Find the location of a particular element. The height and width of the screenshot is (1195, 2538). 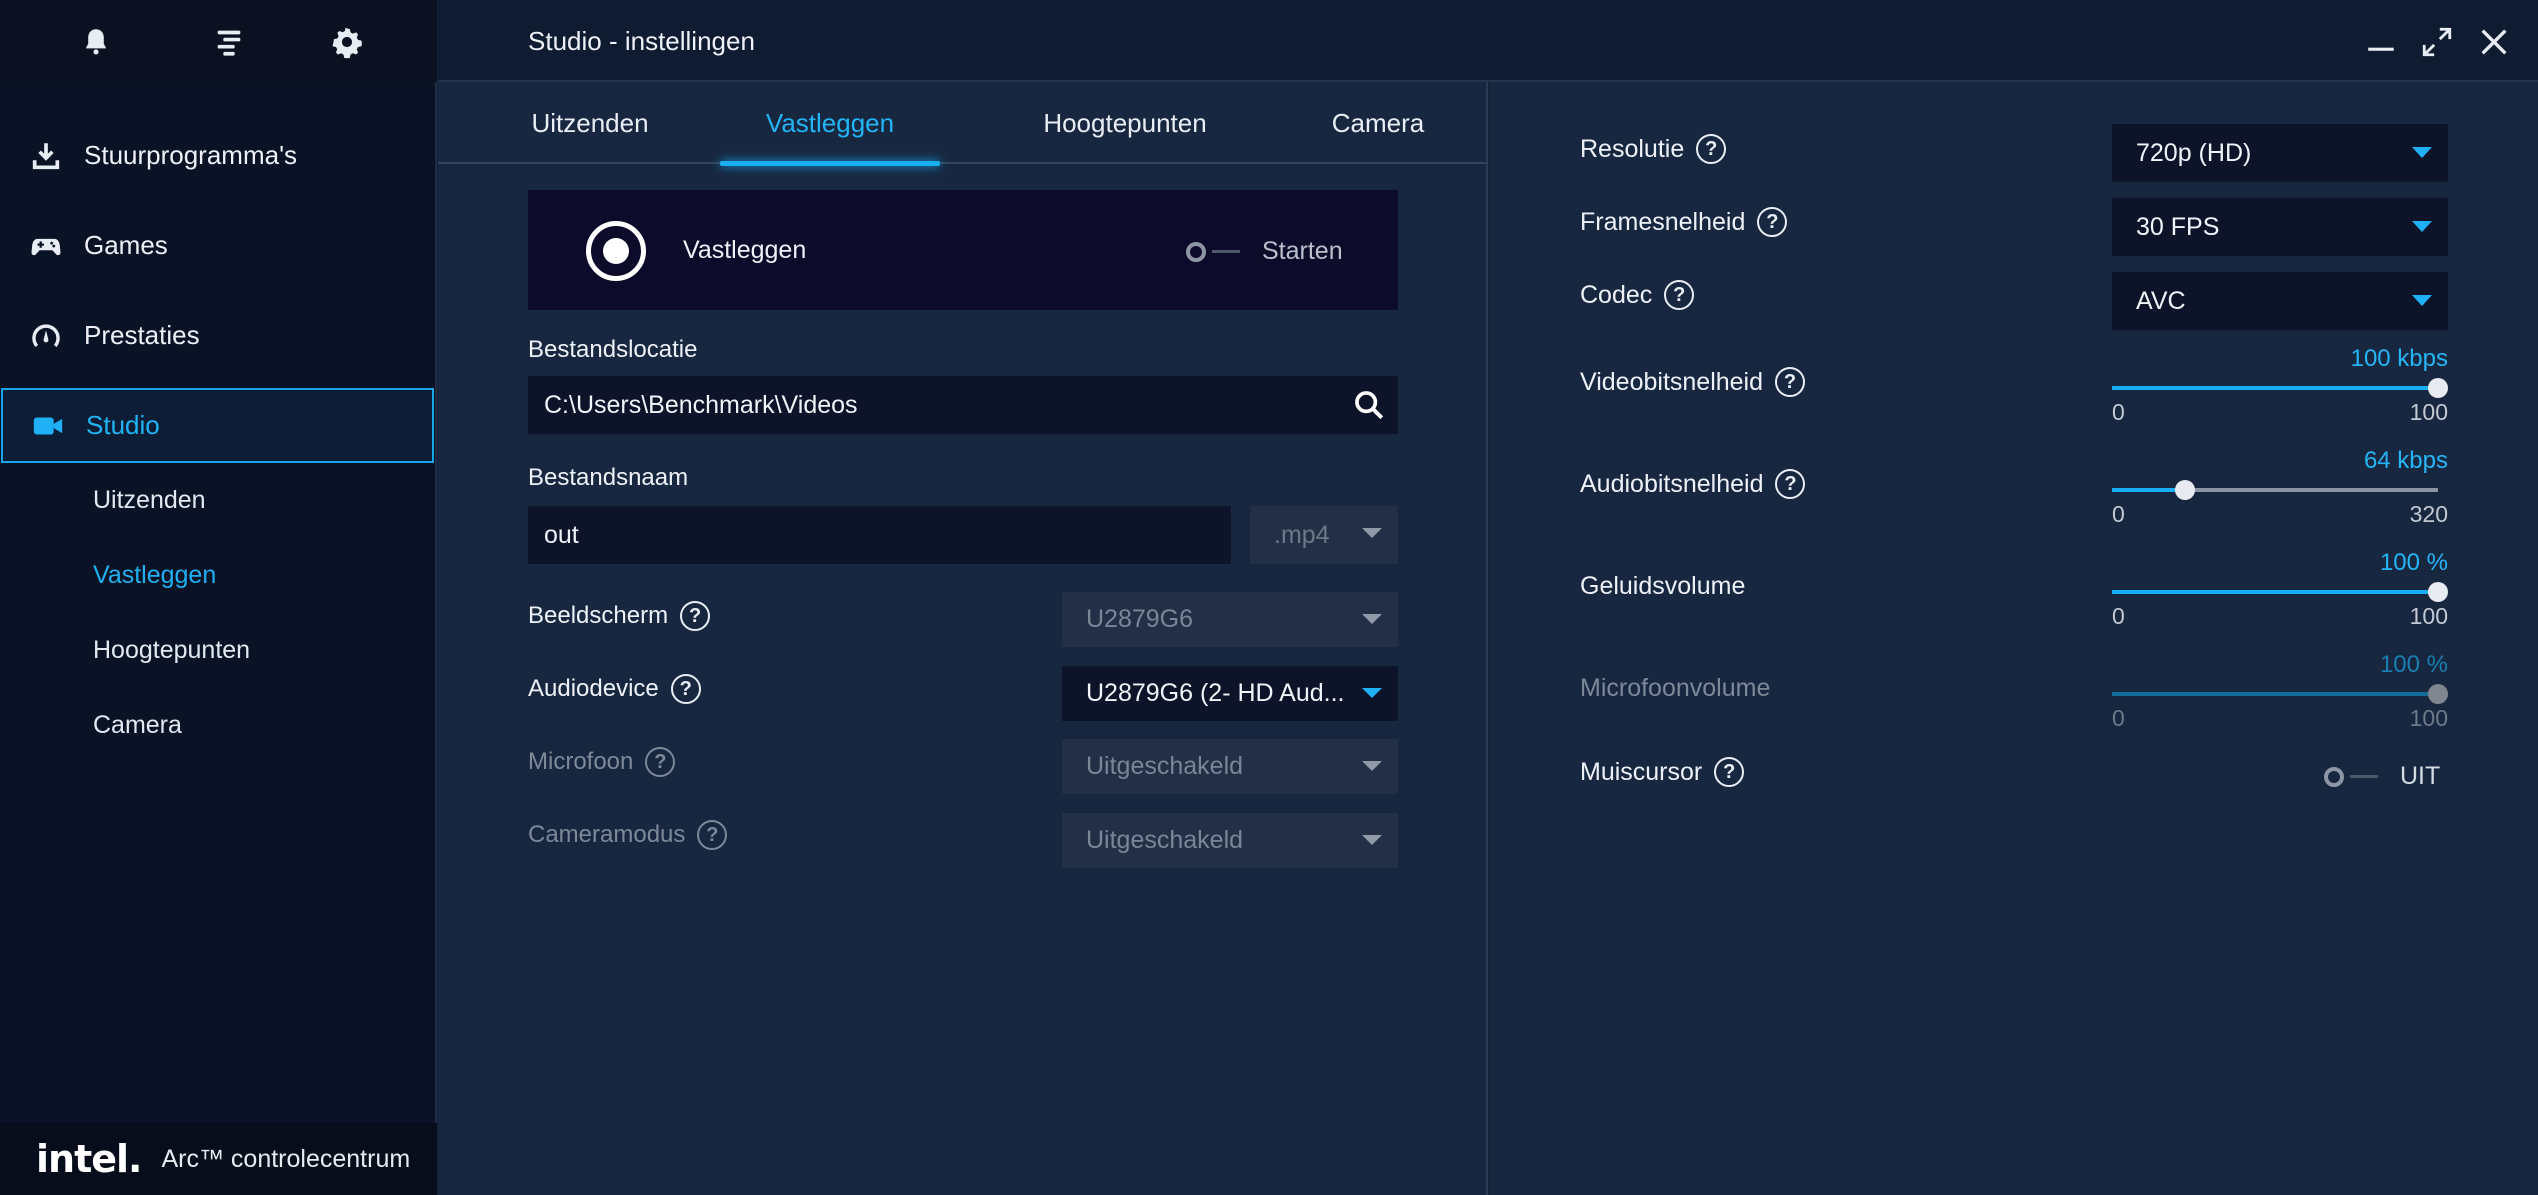

mic-volume-slider: 100 % 0 100 is located at coordinates (2280, 691).